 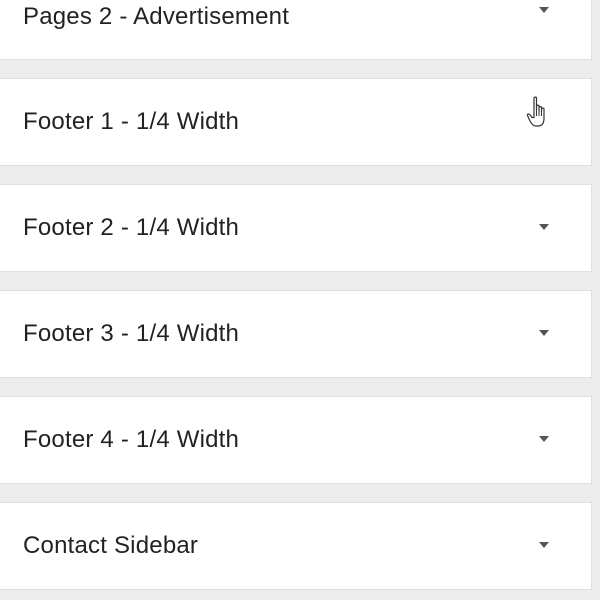 What do you see at coordinates (131, 227) in the screenshot?
I see `widget-area-title: Footer 2 - 1/4 Width` at bounding box center [131, 227].